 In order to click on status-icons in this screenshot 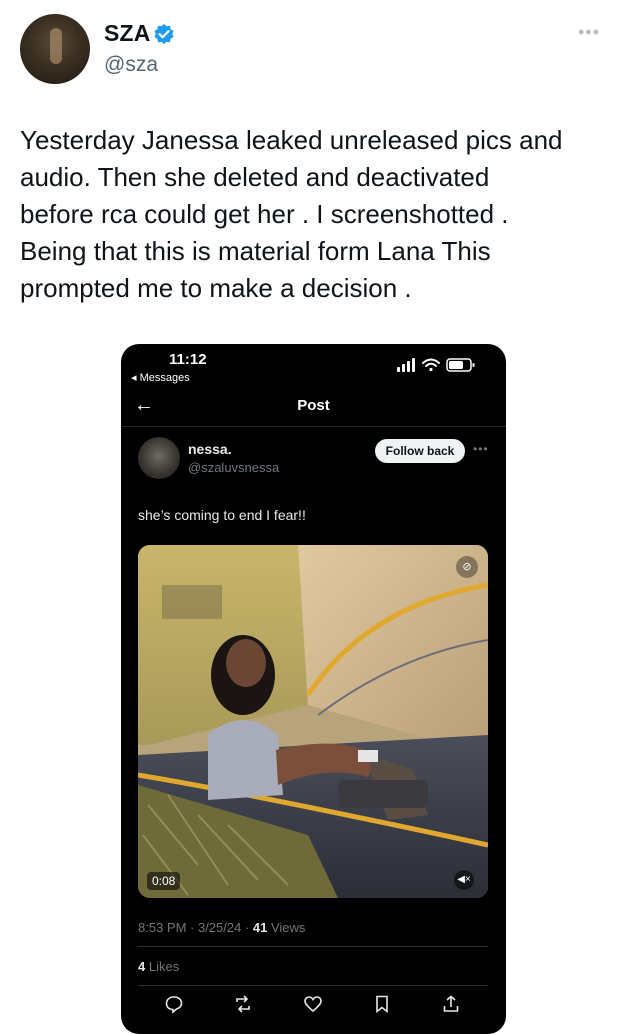, I will do `click(436, 365)`.